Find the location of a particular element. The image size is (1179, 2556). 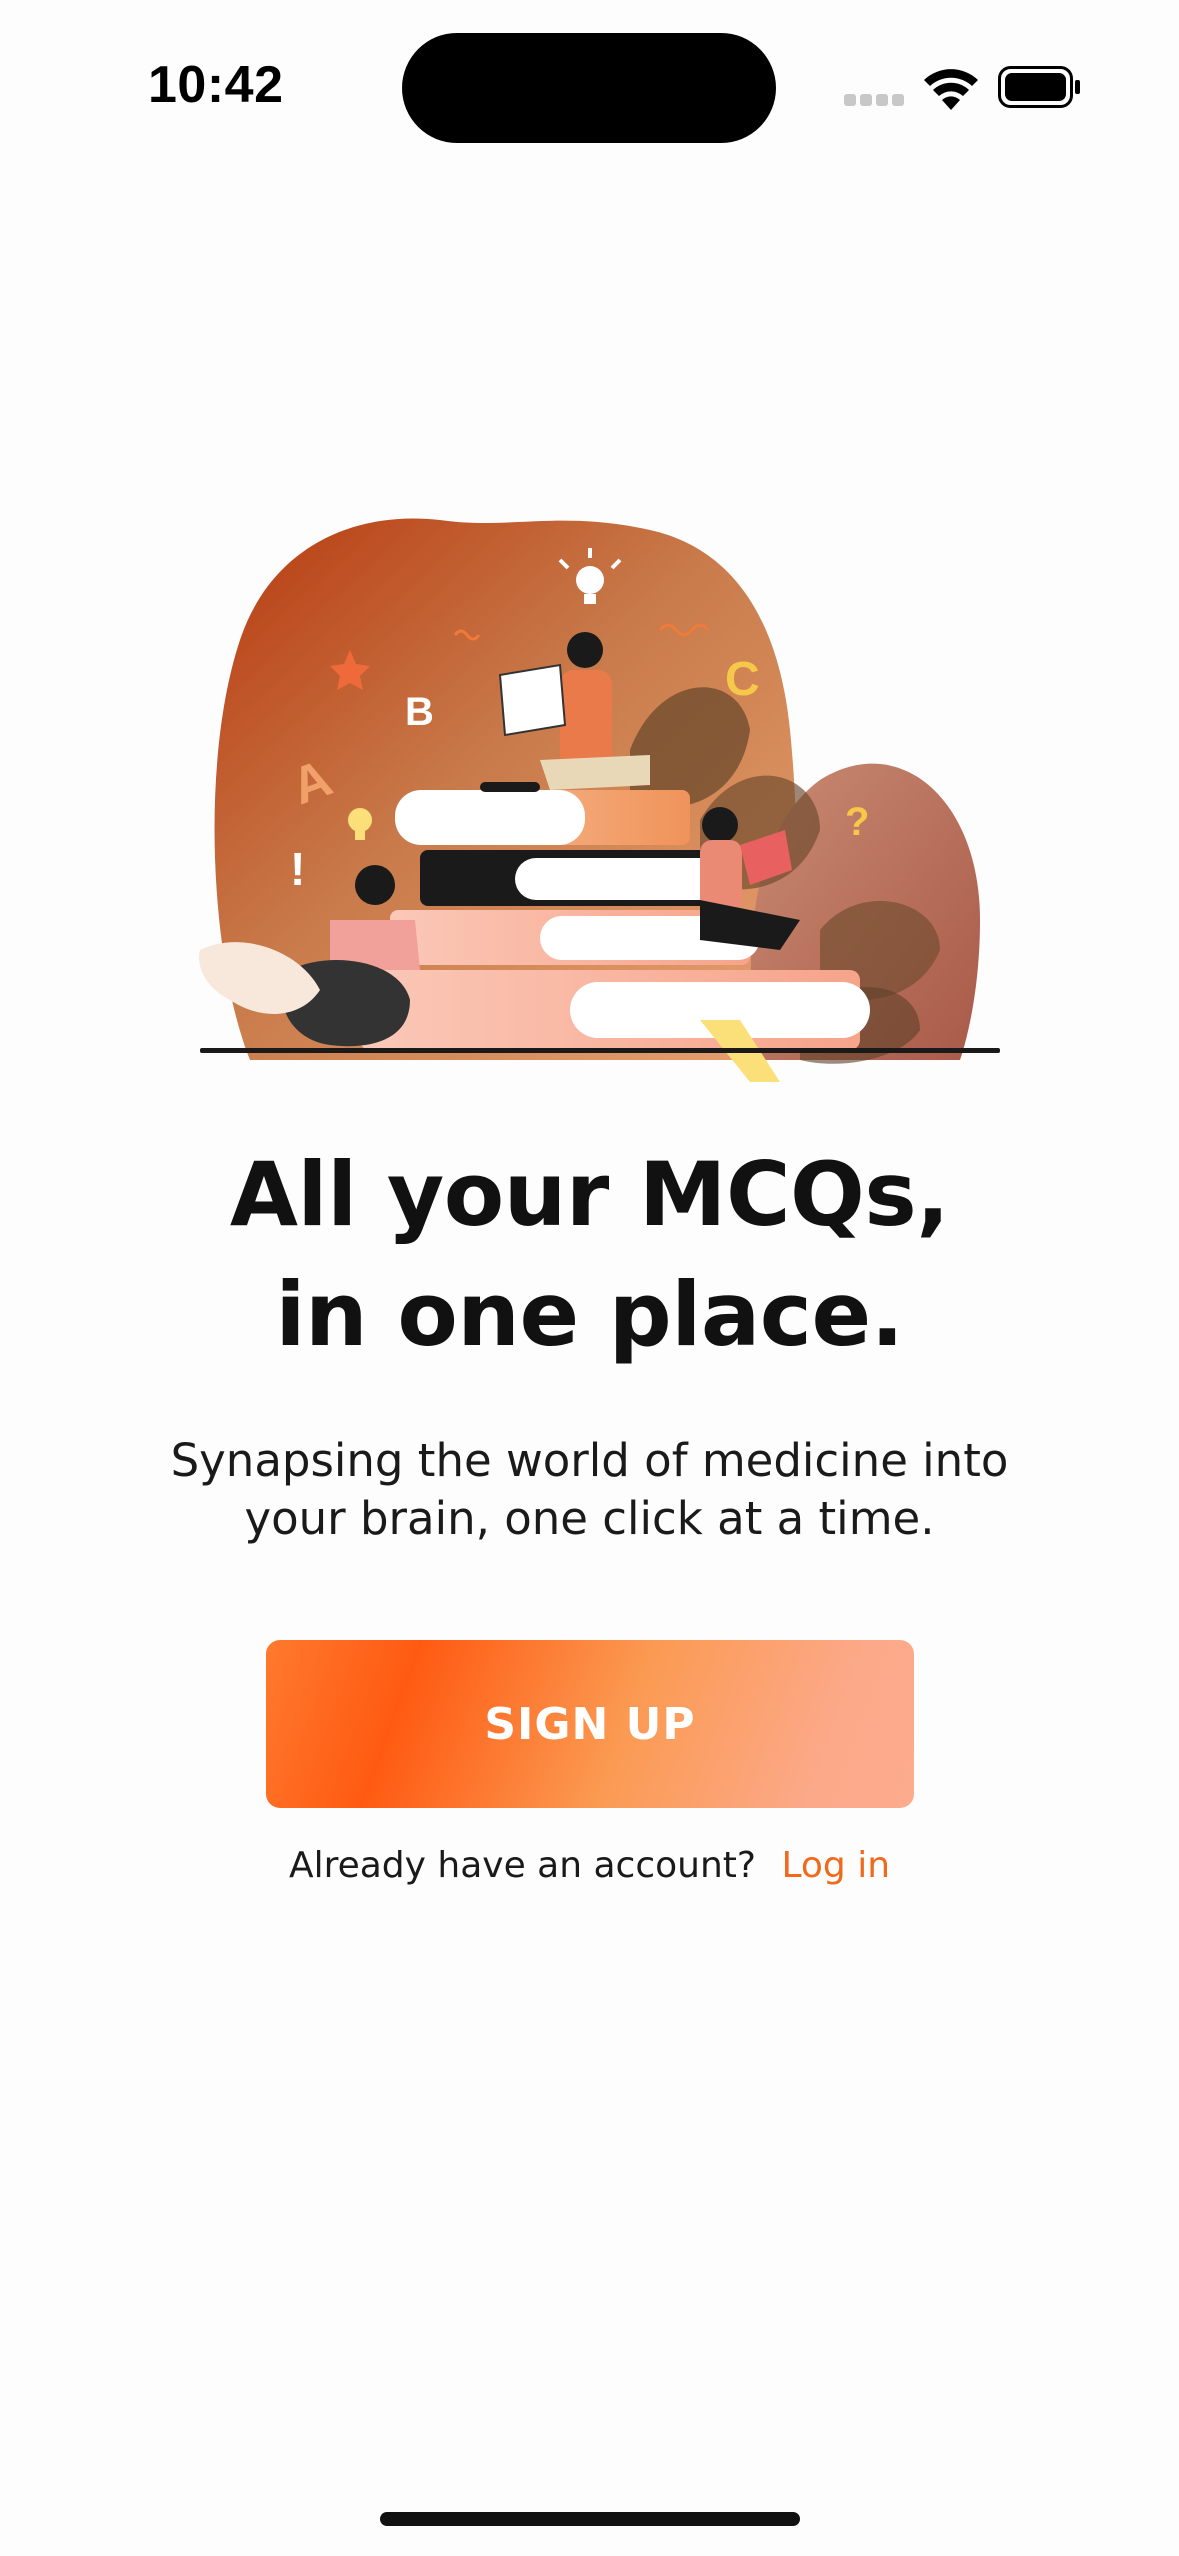

status-time: 10:42 is located at coordinates (216, 85).